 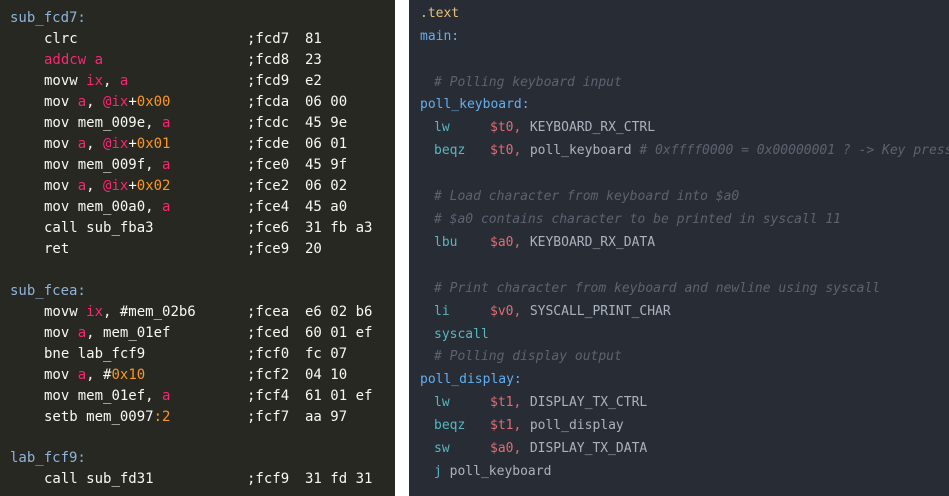 I want to click on comment-load-char: # Load character from keyboard into $a0, so click(x=587, y=196).